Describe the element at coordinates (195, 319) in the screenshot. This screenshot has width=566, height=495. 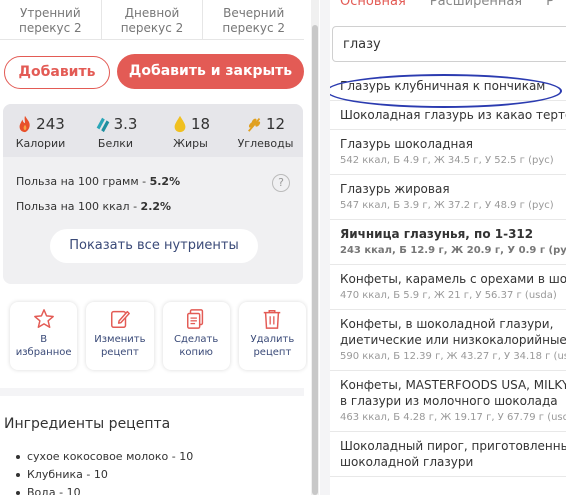
I see `copy-icon` at that location.